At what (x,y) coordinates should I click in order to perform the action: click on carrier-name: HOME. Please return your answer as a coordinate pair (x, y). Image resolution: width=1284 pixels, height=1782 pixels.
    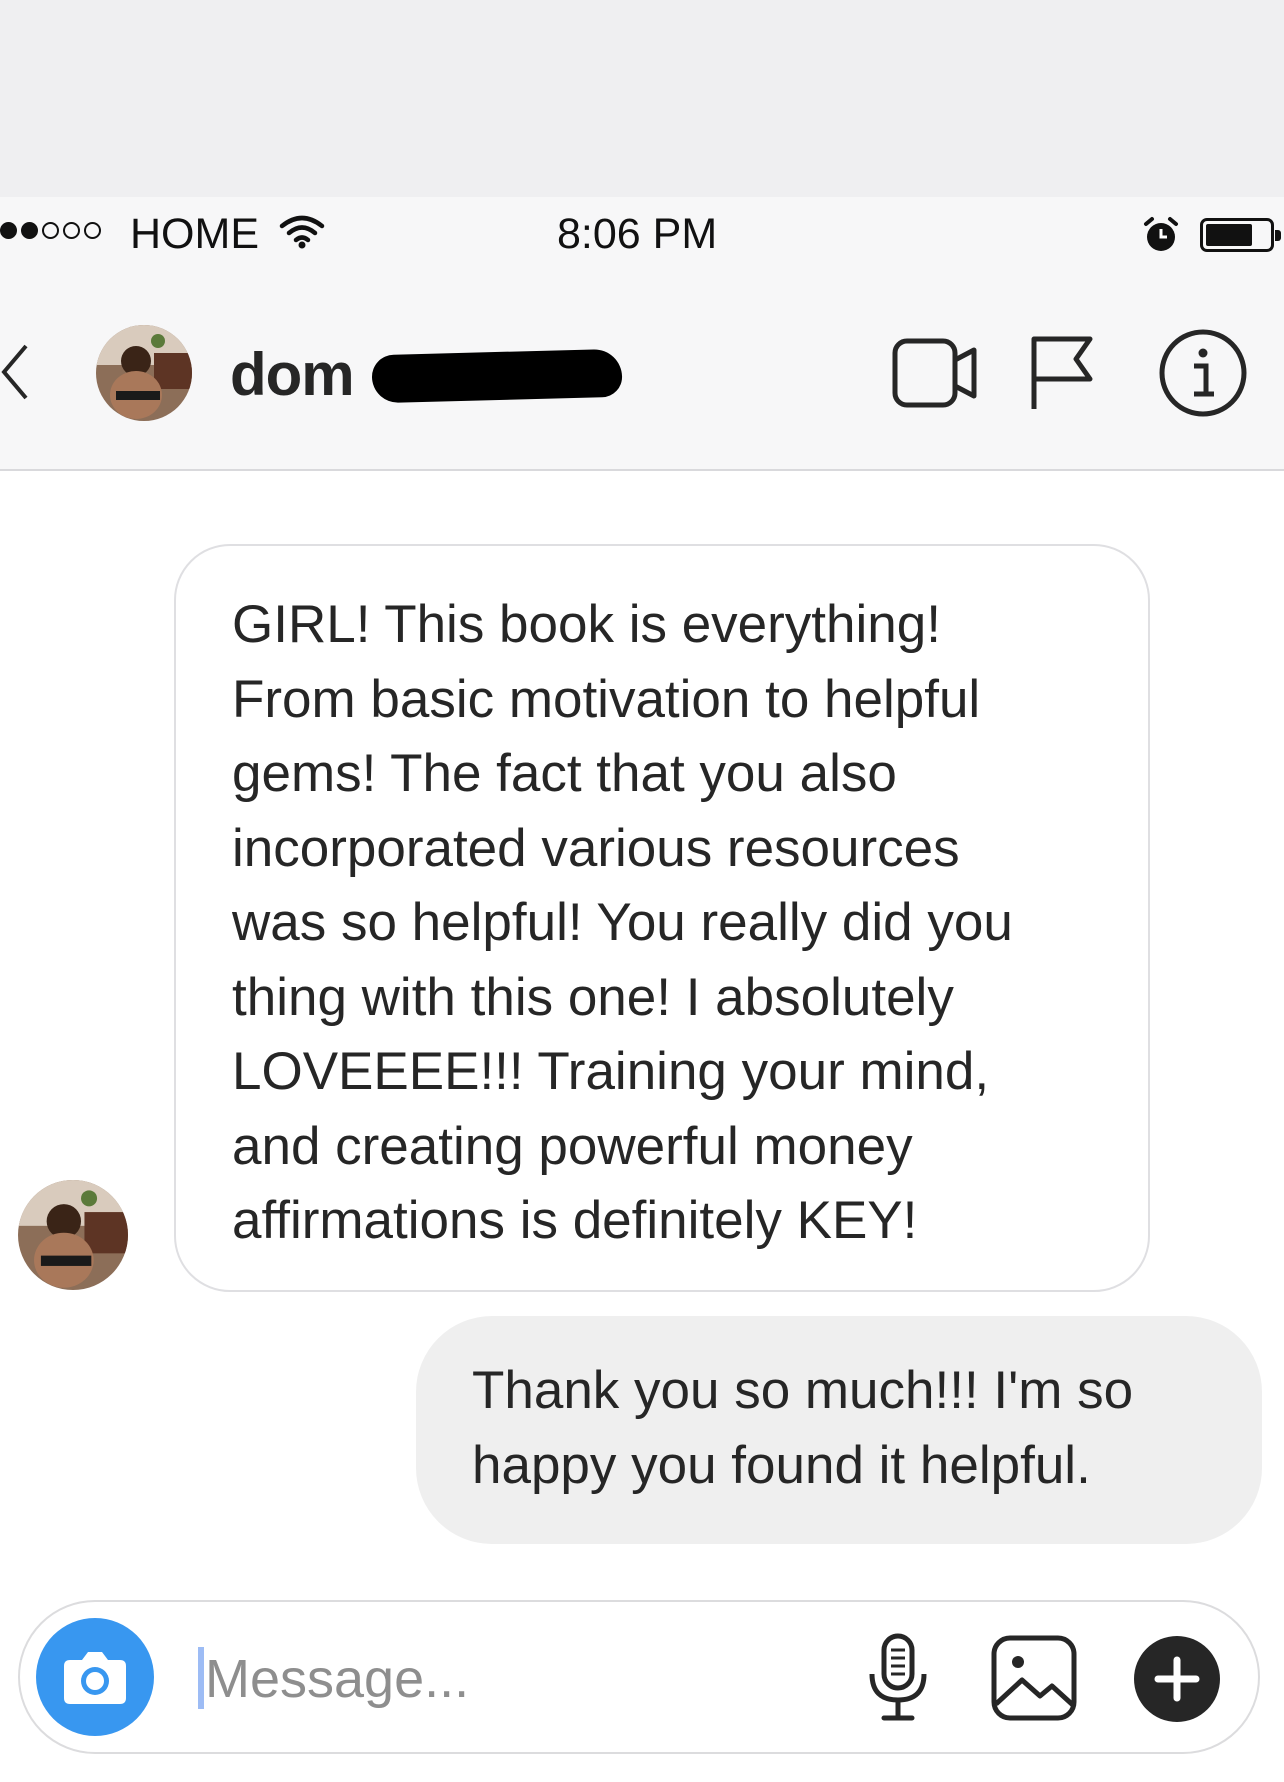
    Looking at the image, I should click on (194, 234).